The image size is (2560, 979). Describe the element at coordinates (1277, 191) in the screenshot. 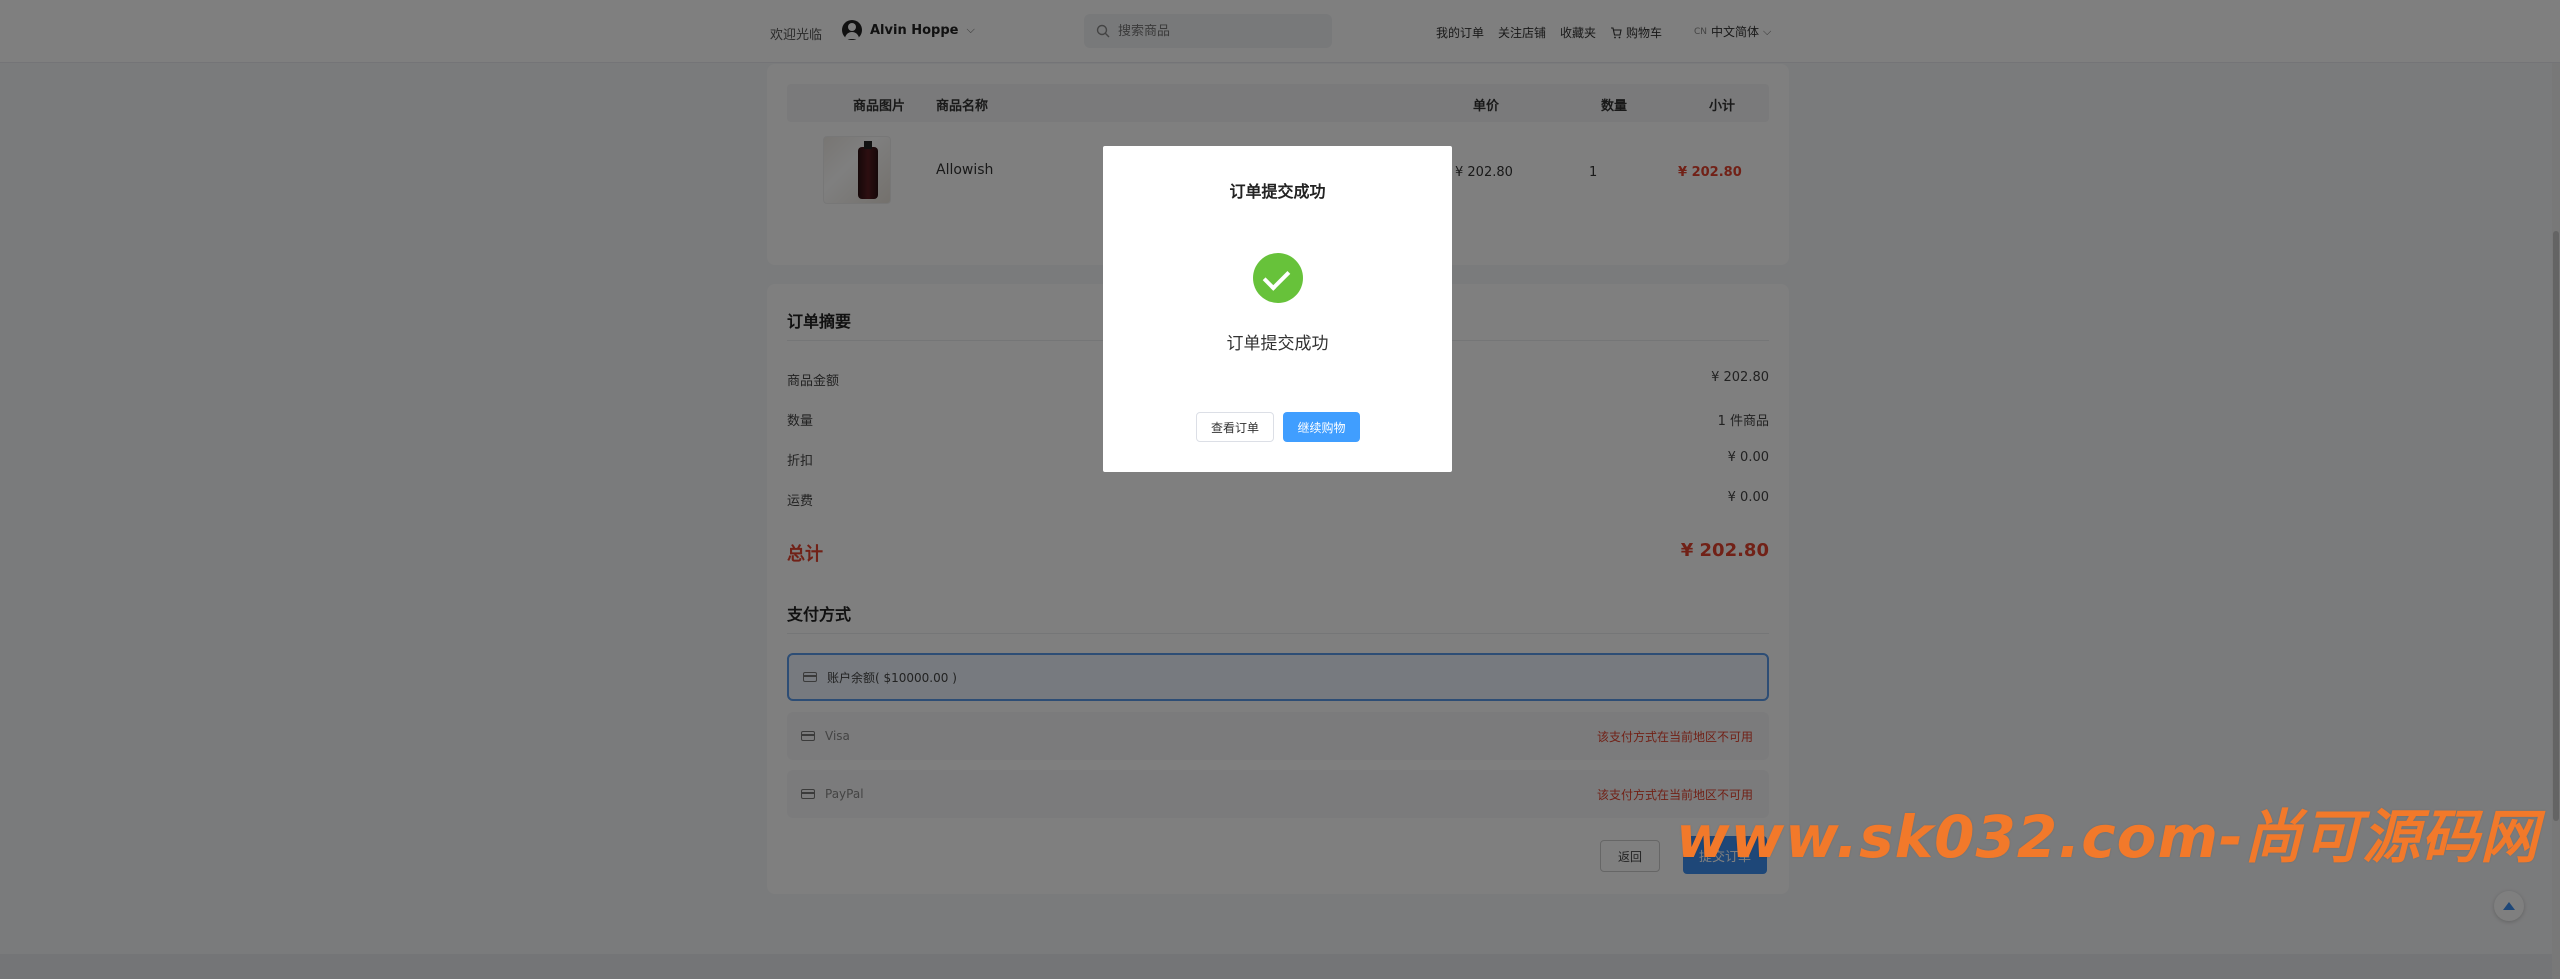

I see `dialog-title: 订单提交成功` at that location.